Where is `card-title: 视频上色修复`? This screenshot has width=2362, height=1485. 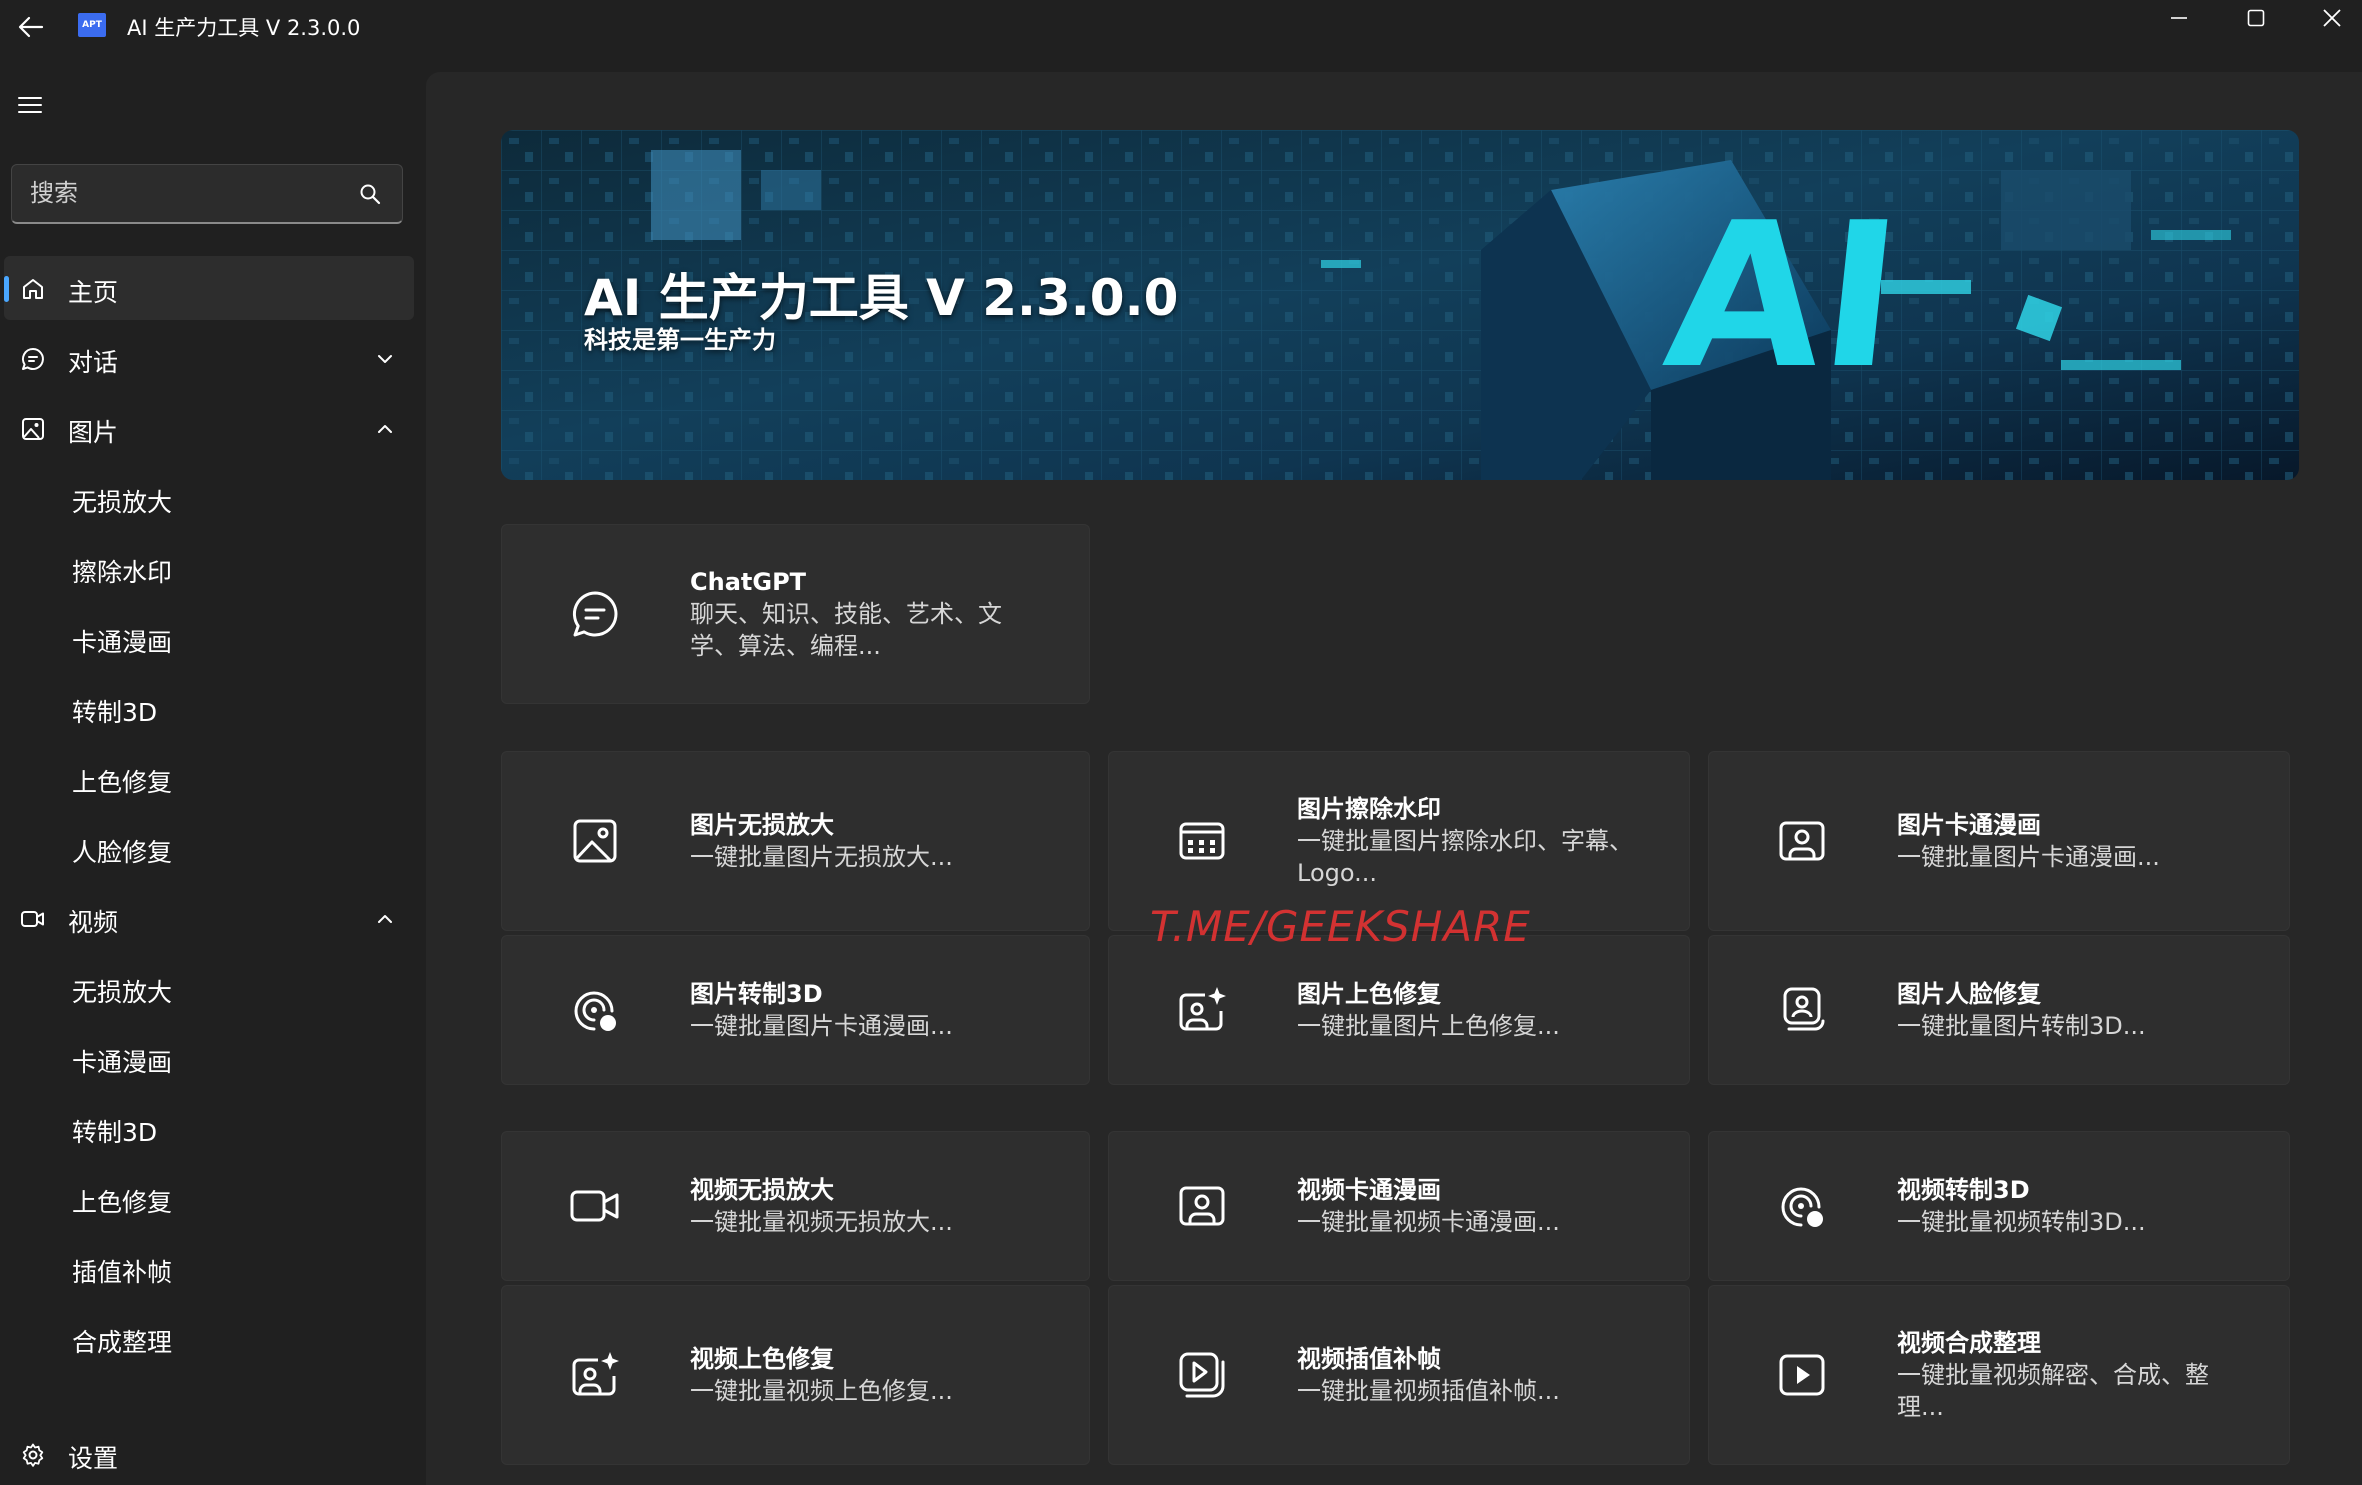 card-title: 视频上色修复 is located at coordinates (762, 1359).